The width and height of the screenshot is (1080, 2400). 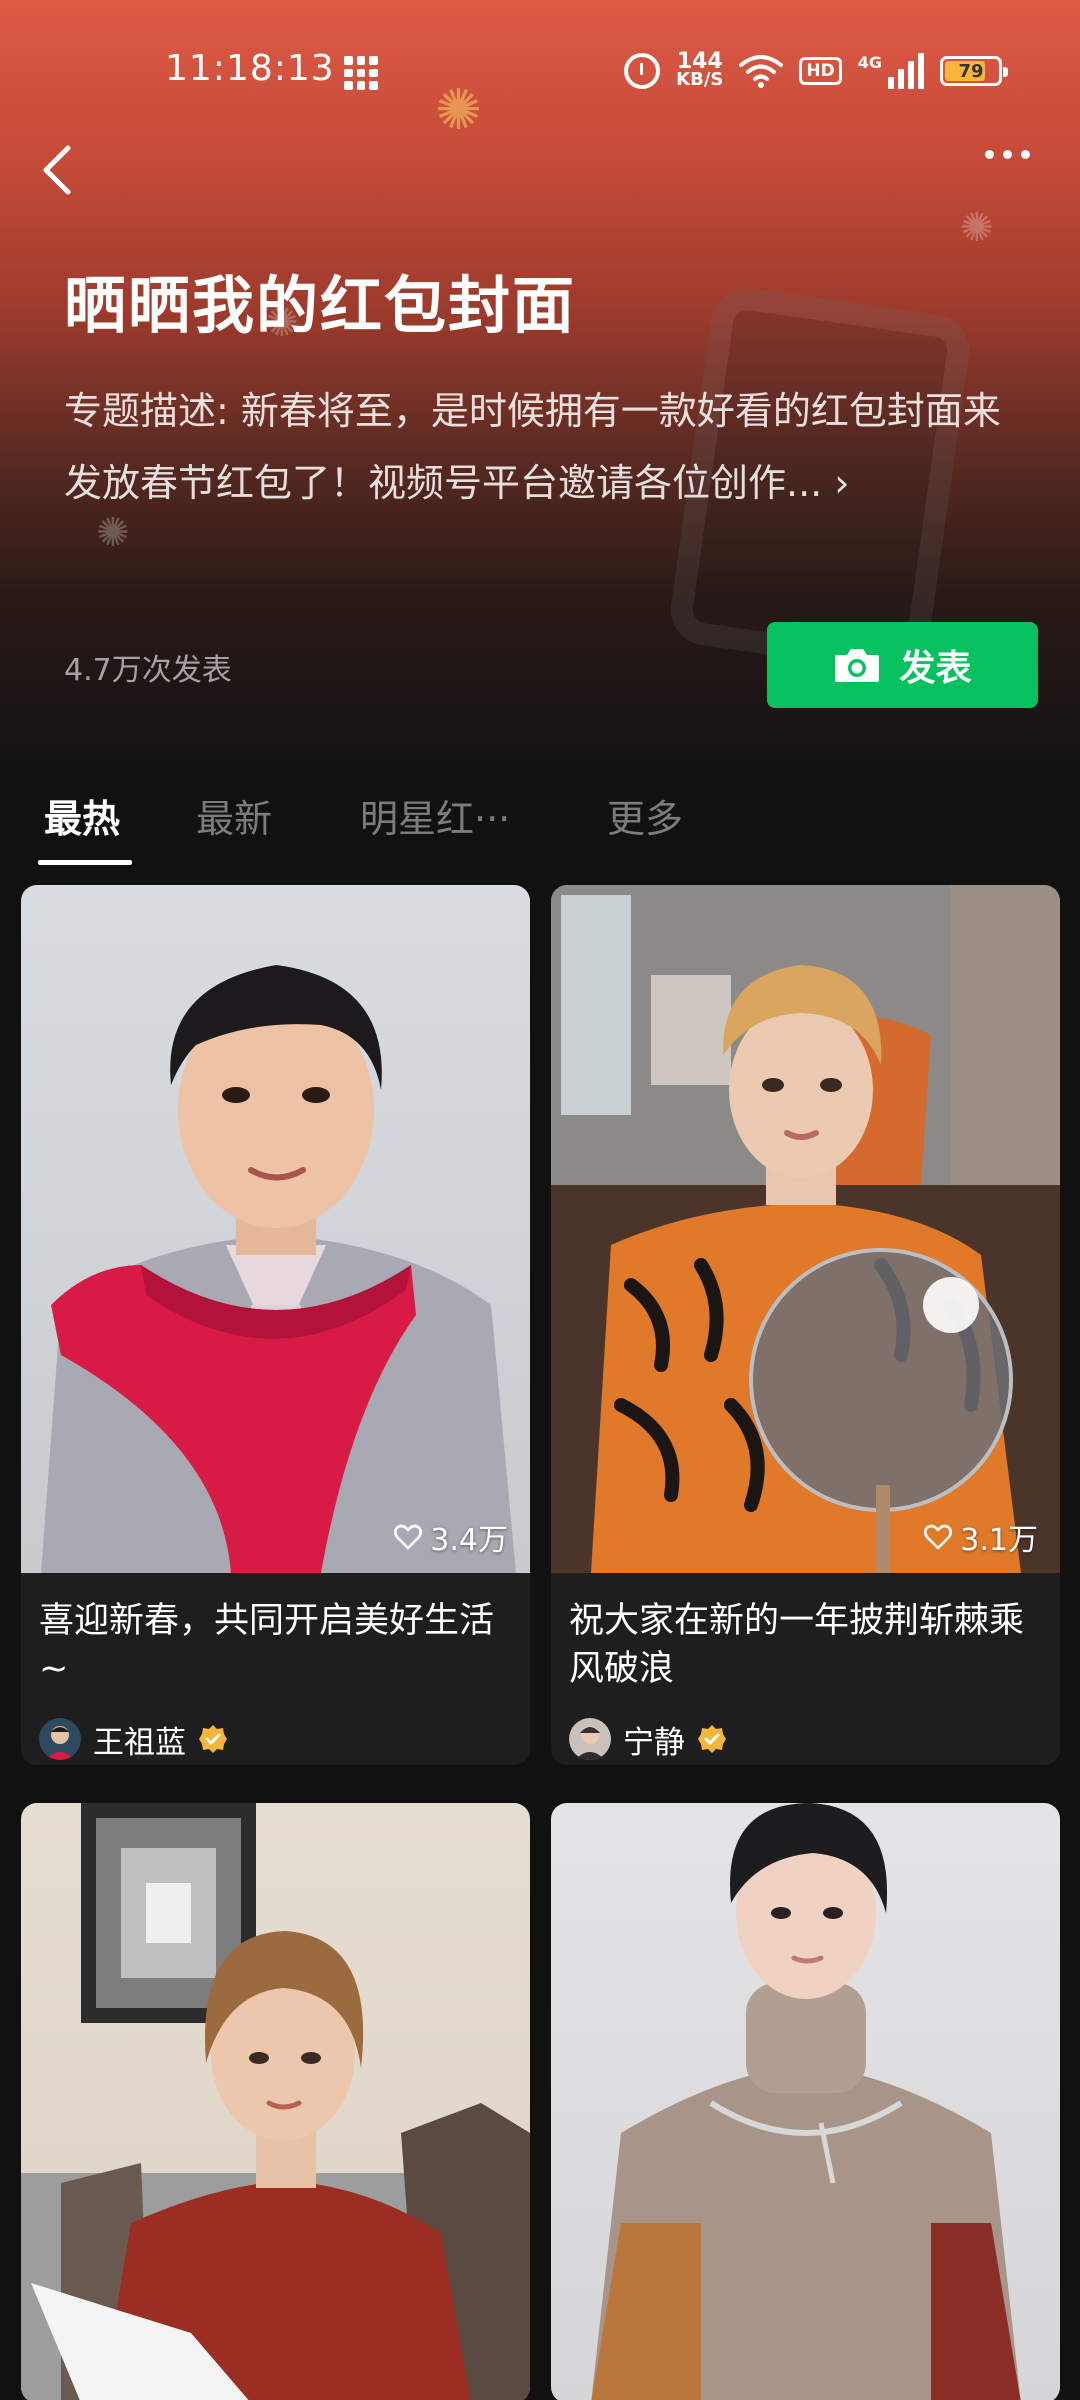 What do you see at coordinates (320, 305) in the screenshot?
I see `page-title: 晒晒我的红包封面` at bounding box center [320, 305].